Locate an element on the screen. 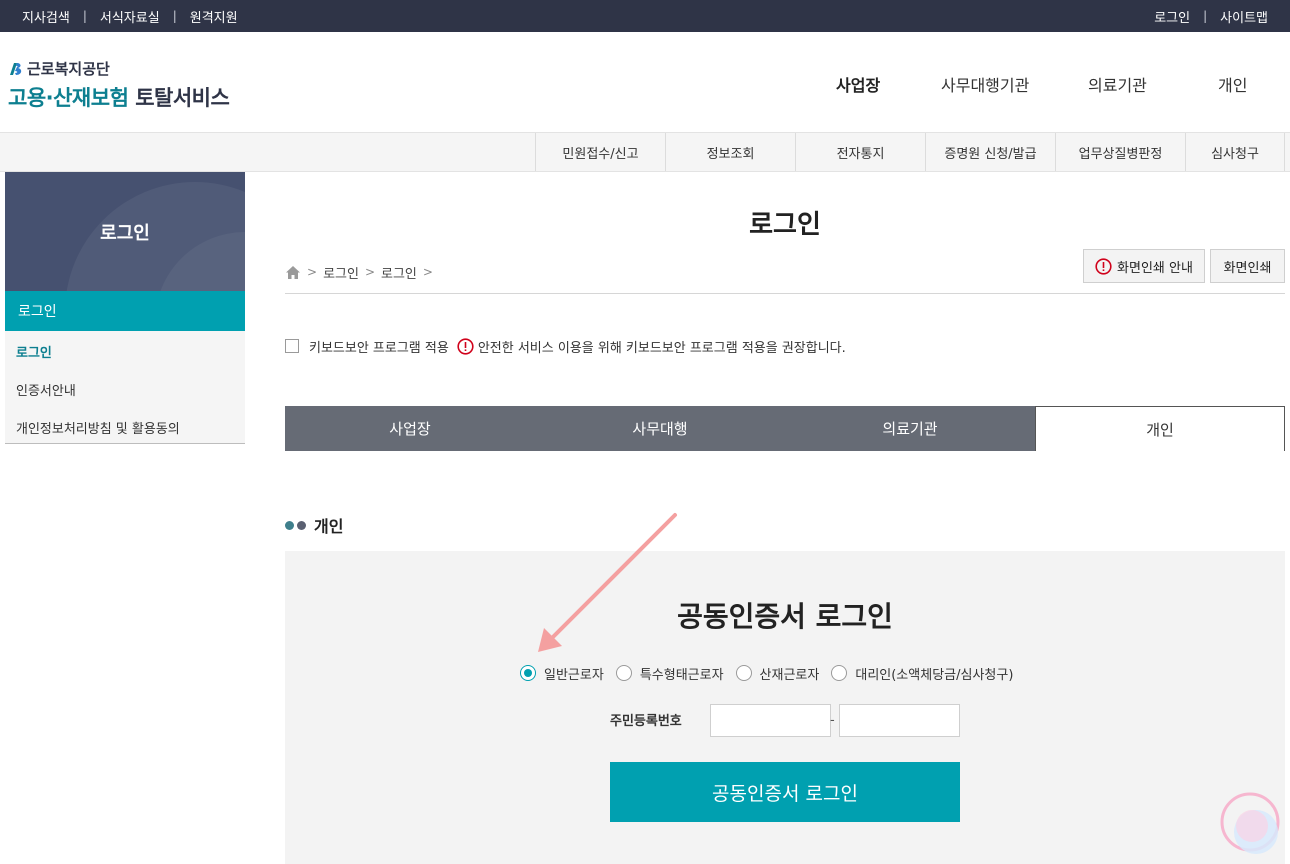  gnb-agency: 사무대행기관 is located at coordinates (985, 84).